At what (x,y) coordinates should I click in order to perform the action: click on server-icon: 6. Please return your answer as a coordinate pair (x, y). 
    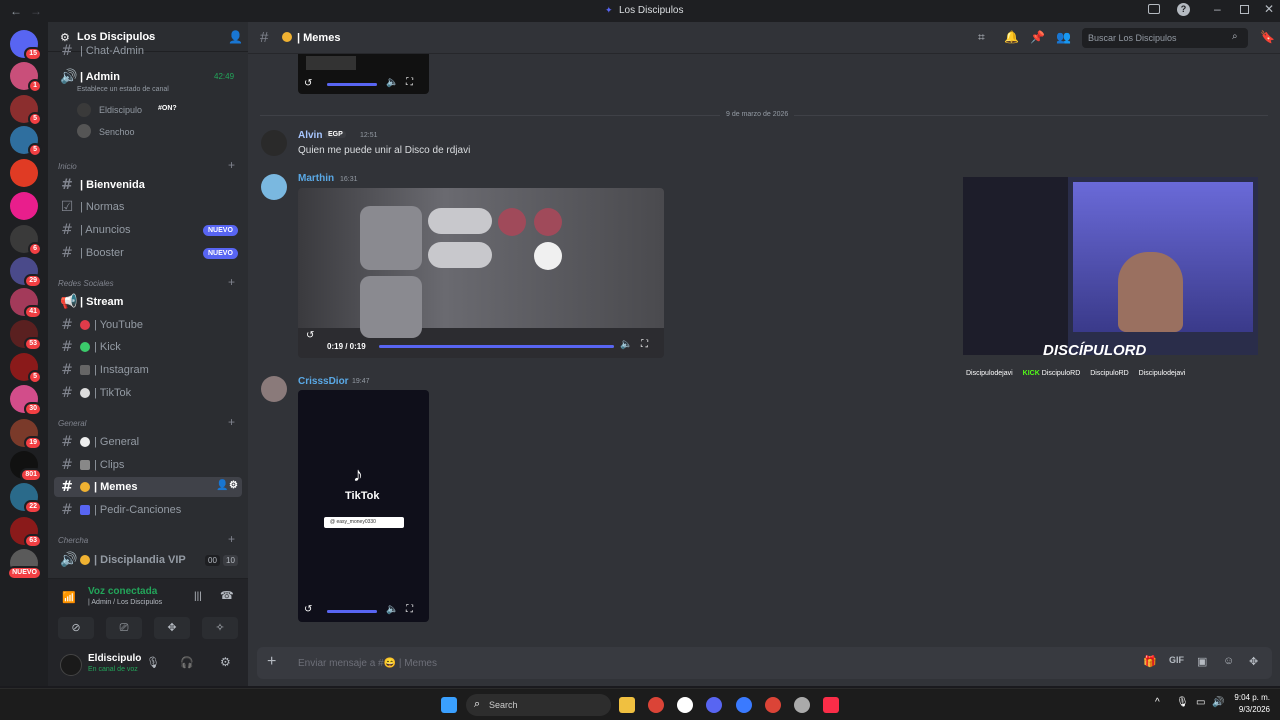
    Looking at the image, I should click on (26, 240).